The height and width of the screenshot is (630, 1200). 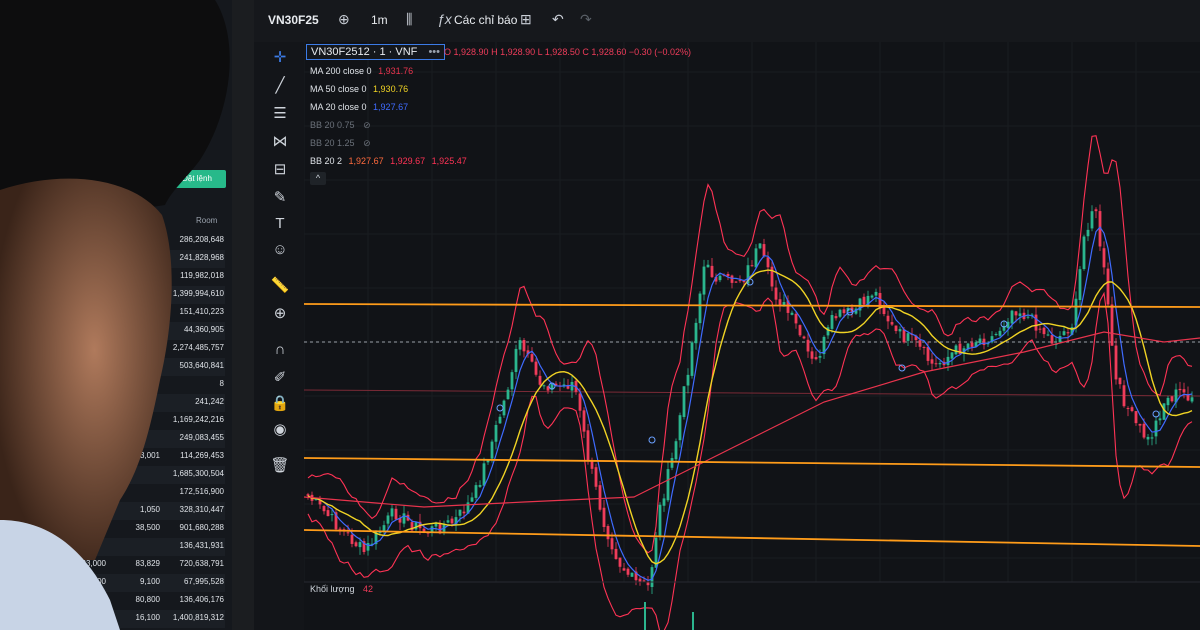 What do you see at coordinates (434, 52) in the screenshot?
I see `more-options-icon: •••` at bounding box center [434, 52].